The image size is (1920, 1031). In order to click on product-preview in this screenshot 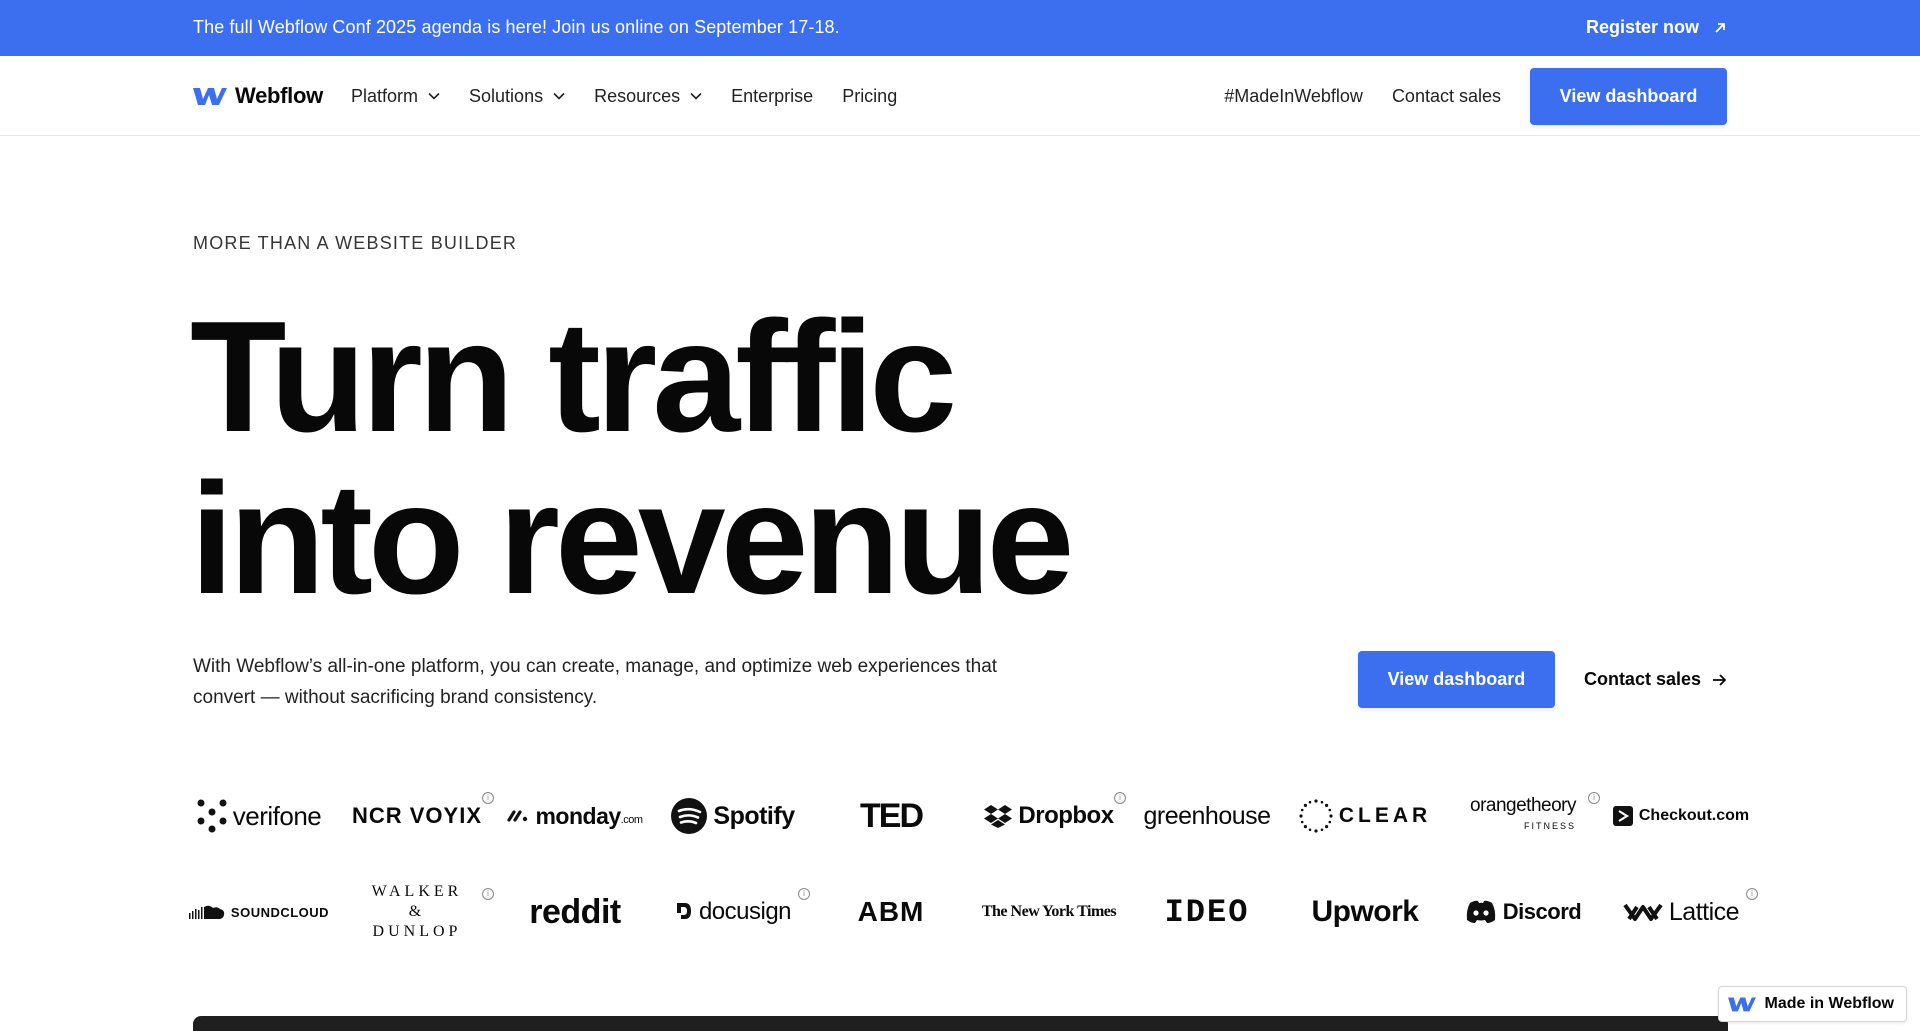, I will do `click(960, 1023)`.